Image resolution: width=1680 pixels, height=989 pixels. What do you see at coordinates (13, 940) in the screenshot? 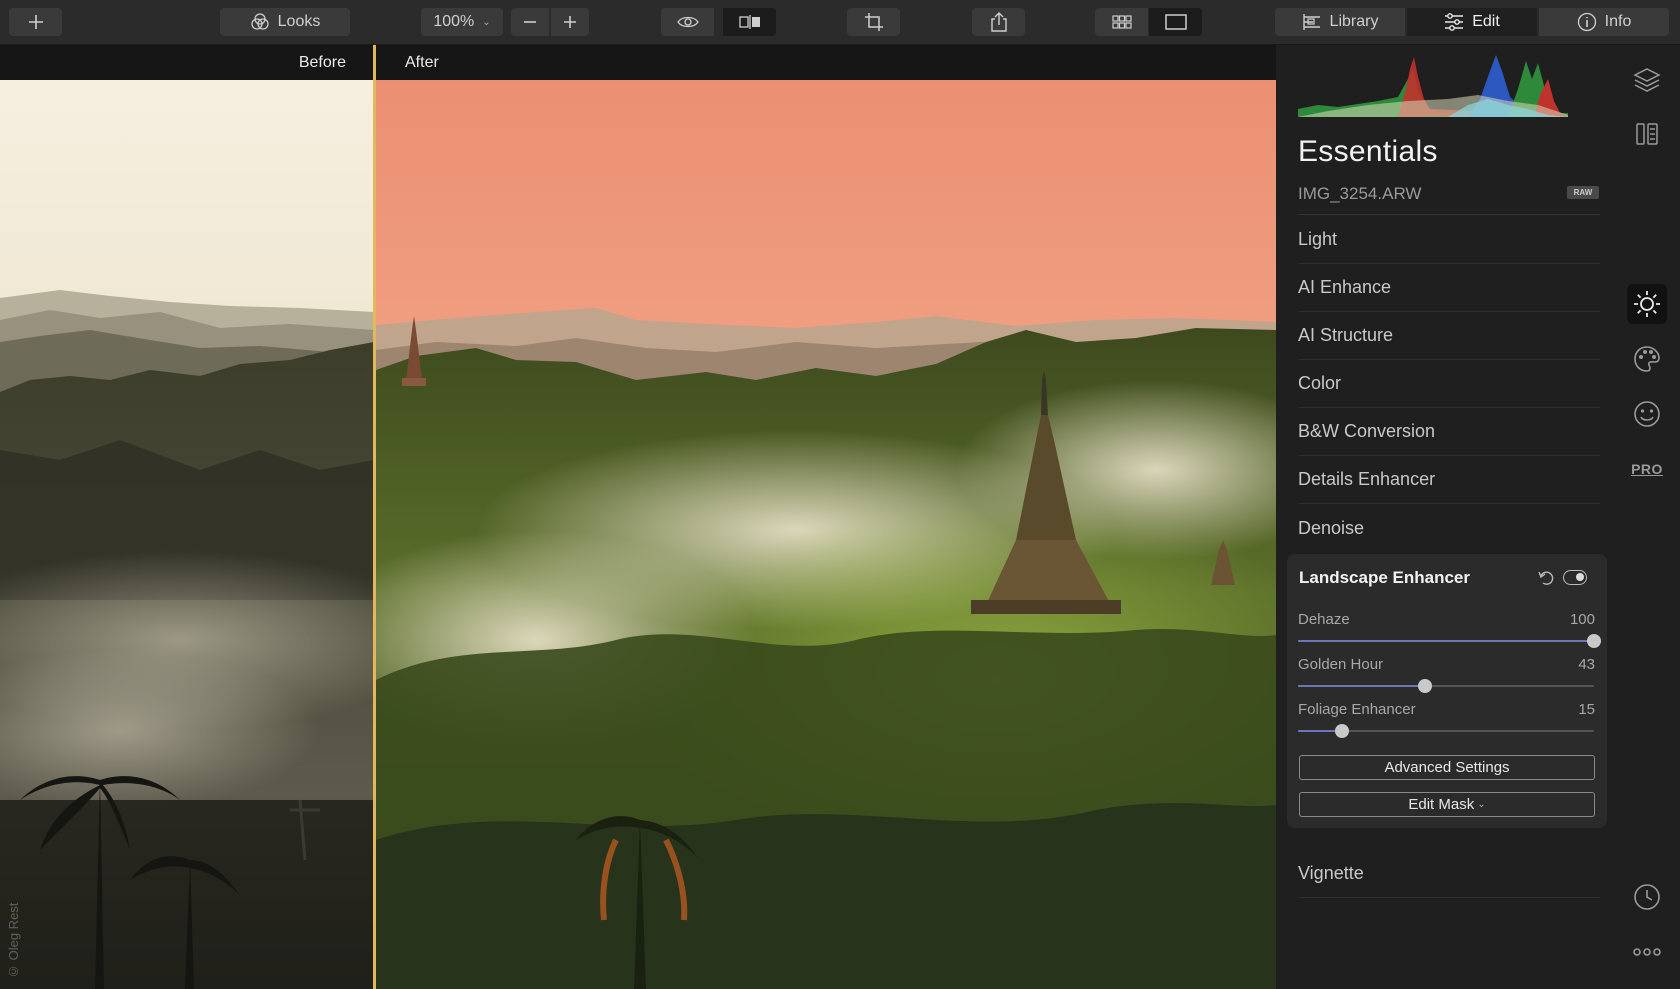
I see `photo-credit: © Oleg Rest` at bounding box center [13, 940].